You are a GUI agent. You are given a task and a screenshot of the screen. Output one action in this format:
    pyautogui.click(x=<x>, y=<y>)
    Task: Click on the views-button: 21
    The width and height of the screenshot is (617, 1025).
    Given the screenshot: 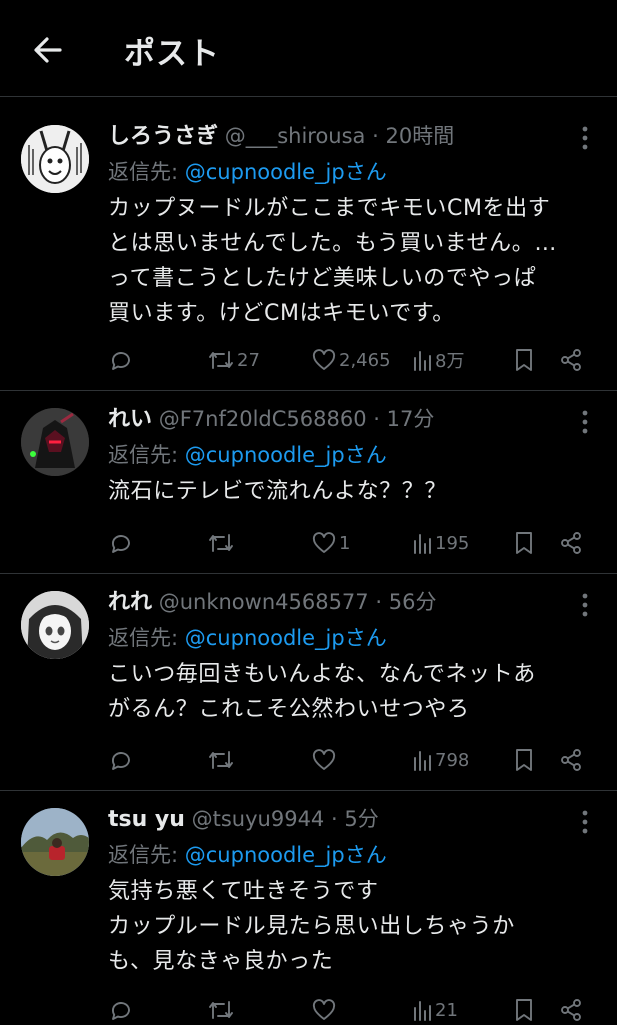 What is the action you would take?
    pyautogui.click(x=435, y=1010)
    